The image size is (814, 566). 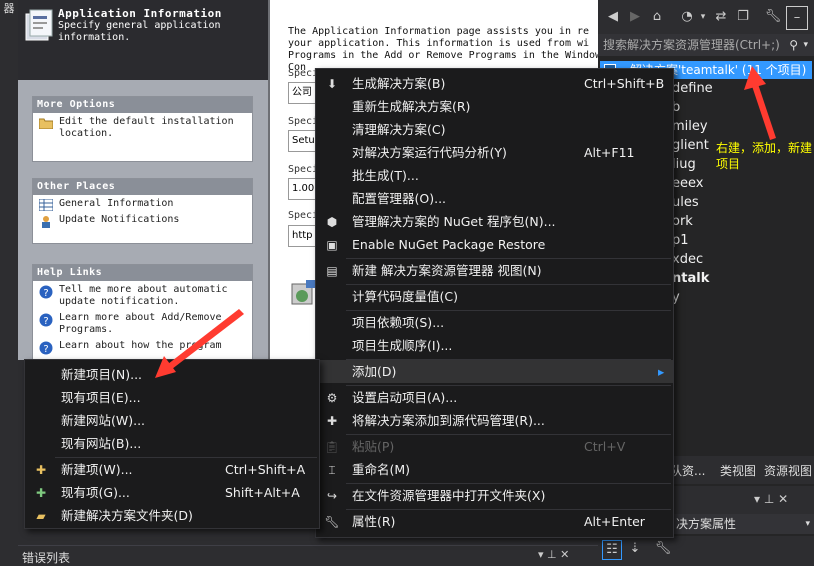 What do you see at coordinates (172, 469) in the screenshot?
I see `menu-item-new-item: ✚ 新建项(W)... Ctrl+Shift+A` at bounding box center [172, 469].